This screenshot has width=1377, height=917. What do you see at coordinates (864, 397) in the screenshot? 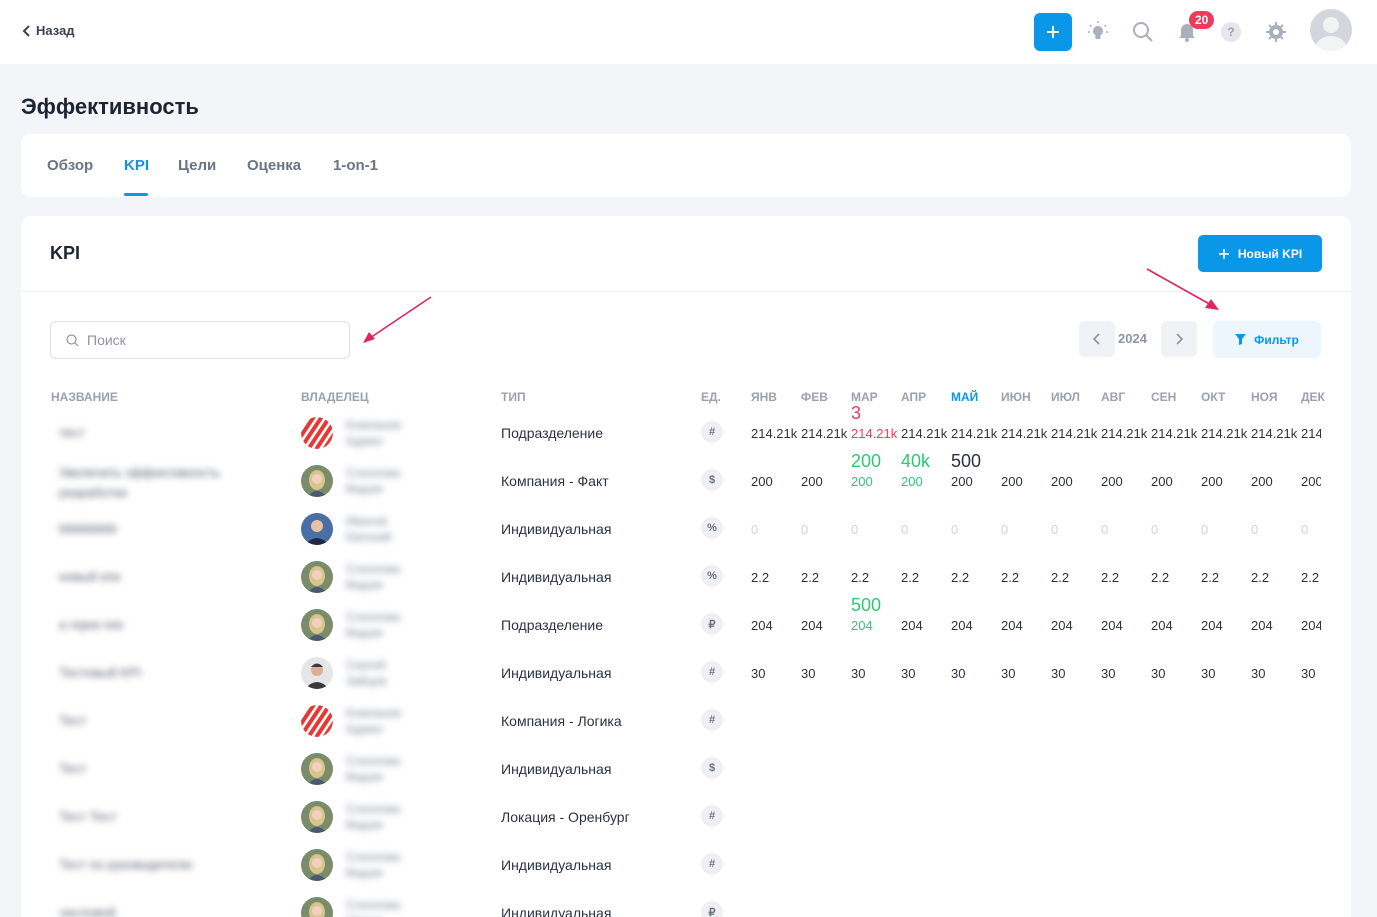
I see `column-header-month: МАР` at bounding box center [864, 397].